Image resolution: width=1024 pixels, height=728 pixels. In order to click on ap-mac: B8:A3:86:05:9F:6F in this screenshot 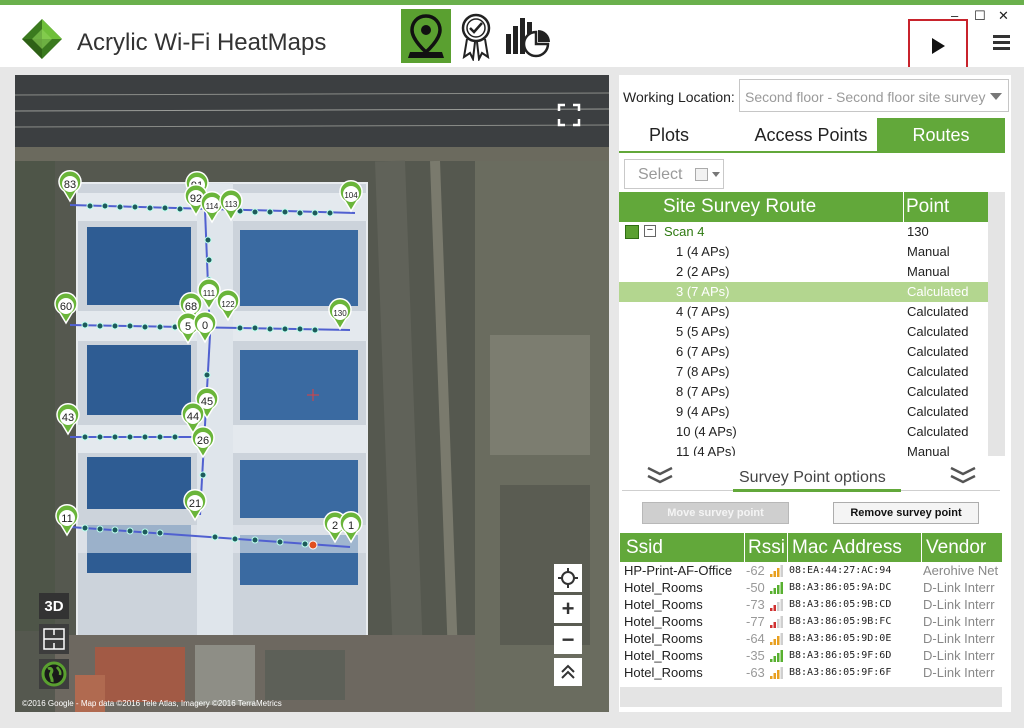, I will do `click(840, 672)`.